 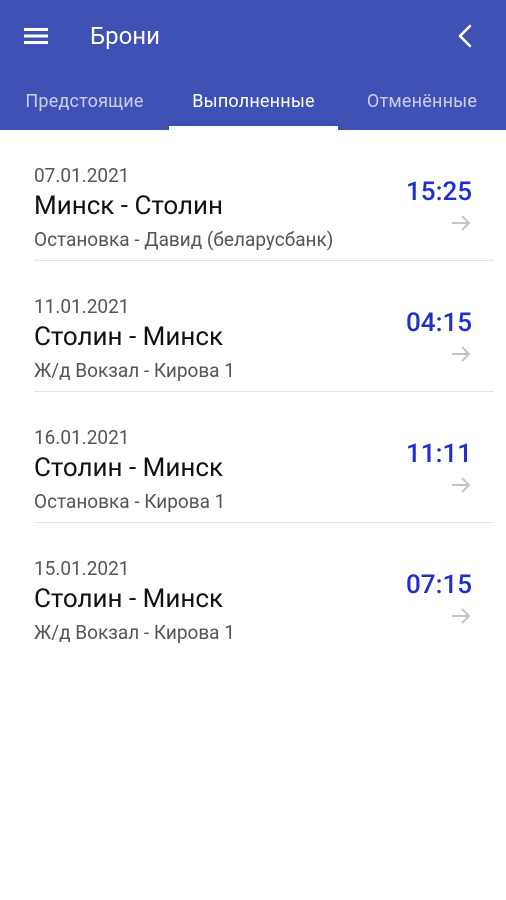 I want to click on back-button, so click(x=466, y=36).